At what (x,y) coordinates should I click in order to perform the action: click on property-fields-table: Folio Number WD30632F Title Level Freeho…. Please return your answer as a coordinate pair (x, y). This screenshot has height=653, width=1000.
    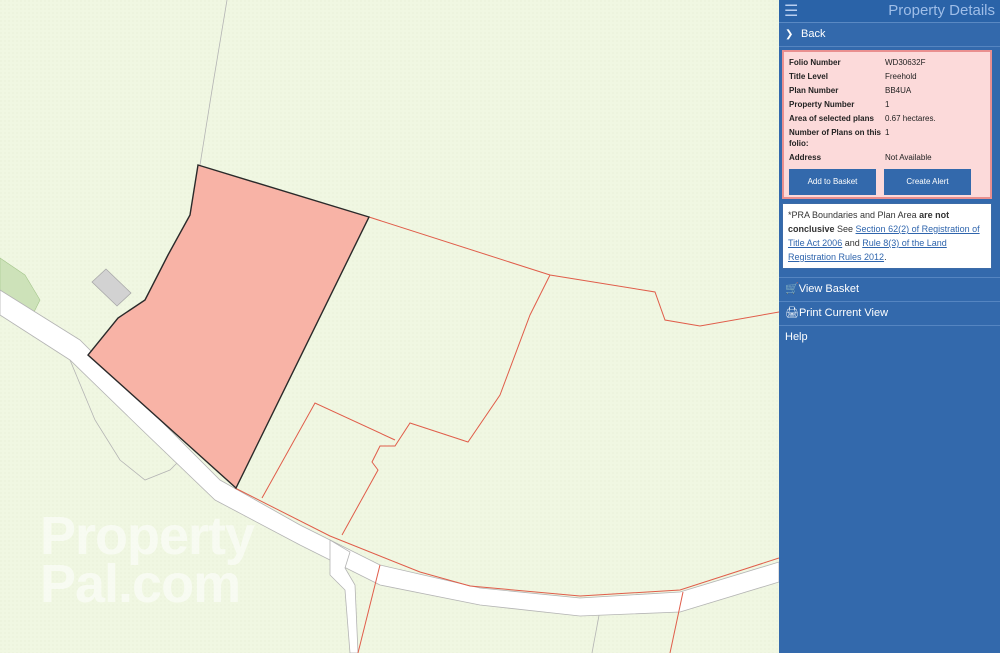
    Looking at the image, I should click on (887, 111).